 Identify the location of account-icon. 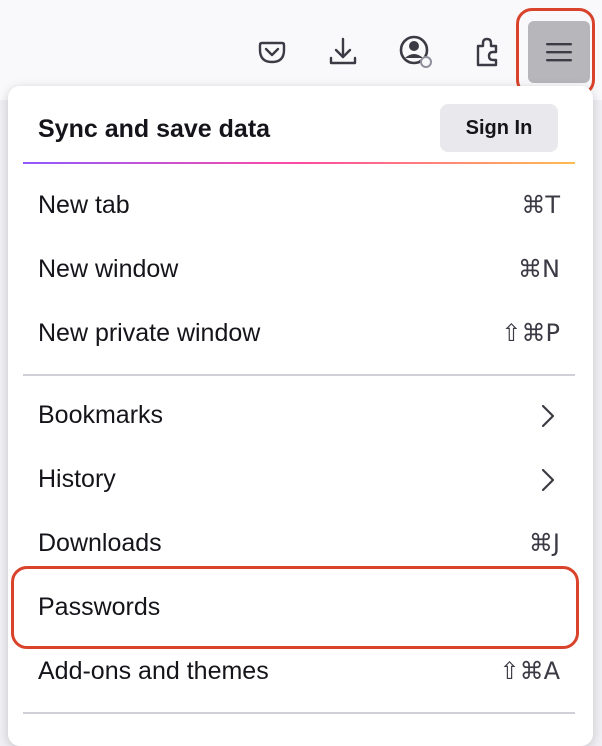
(415, 51).